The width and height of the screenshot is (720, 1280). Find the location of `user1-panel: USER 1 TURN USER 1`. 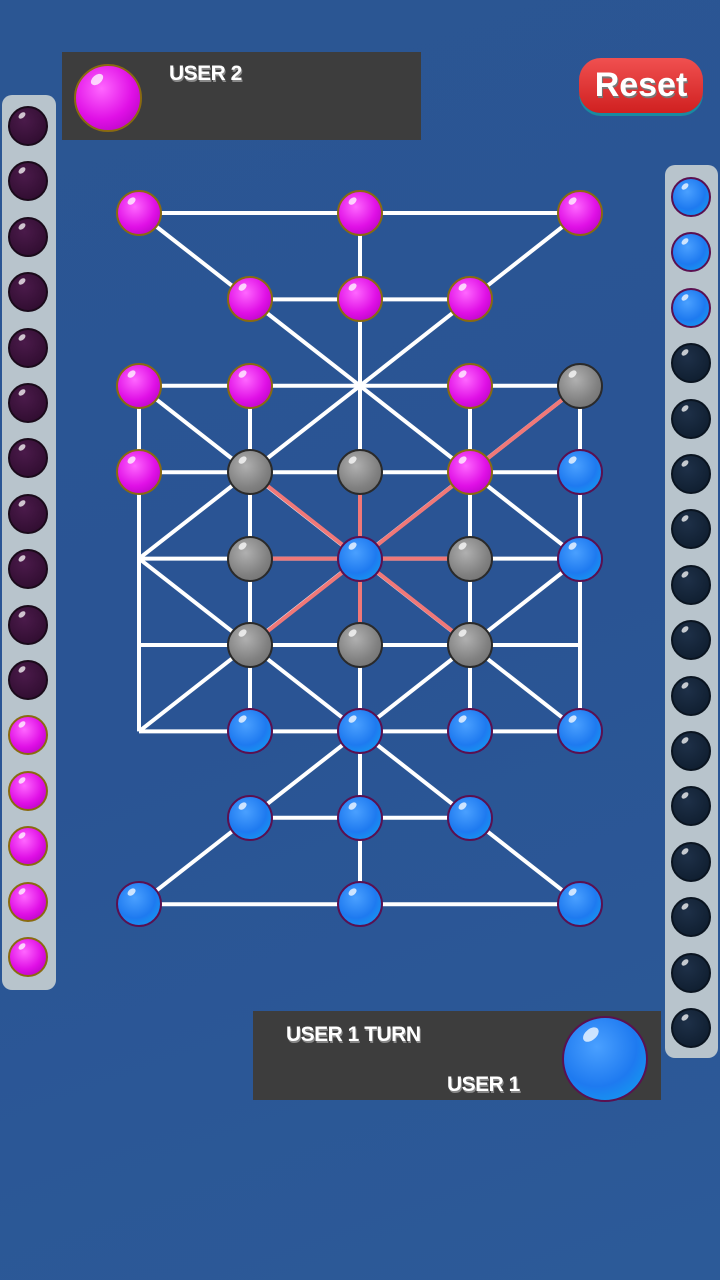

user1-panel: USER 1 TURN USER 1 is located at coordinates (457, 1056).